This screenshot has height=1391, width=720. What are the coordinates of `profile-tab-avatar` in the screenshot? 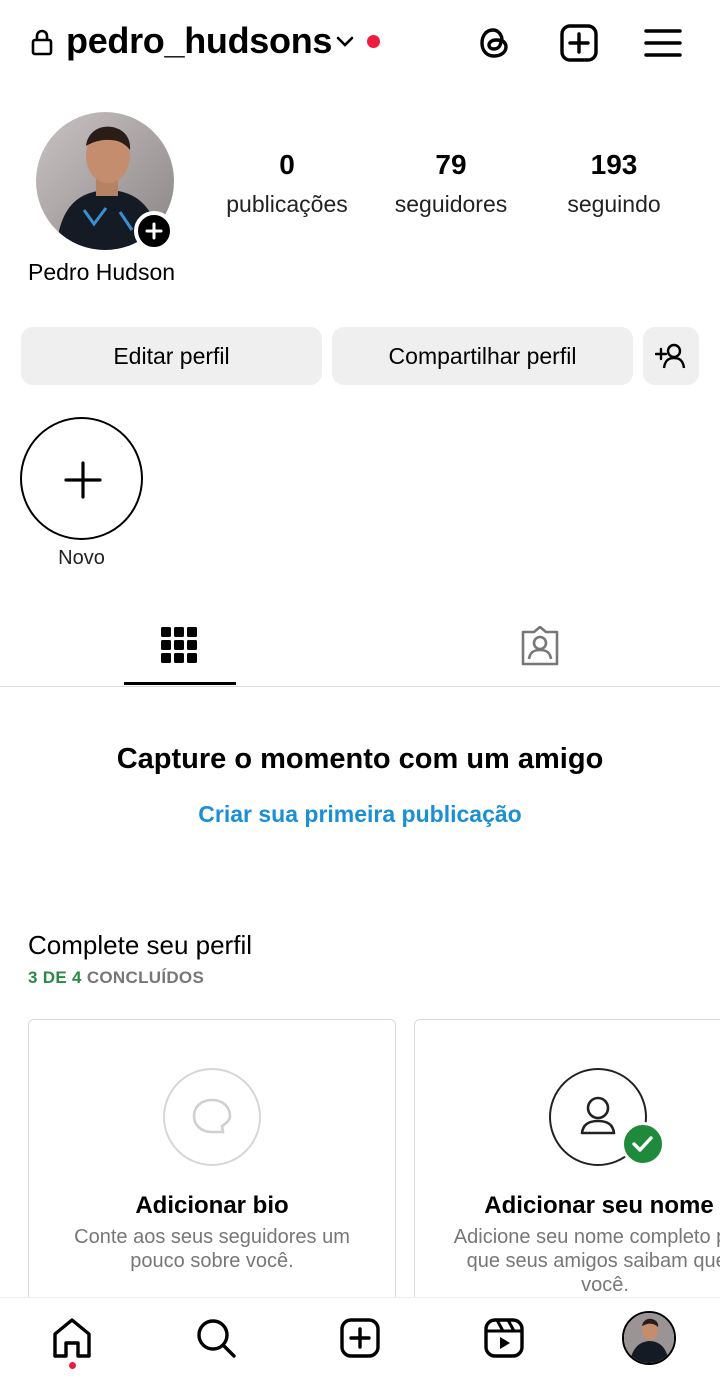 It's located at (649, 1338).